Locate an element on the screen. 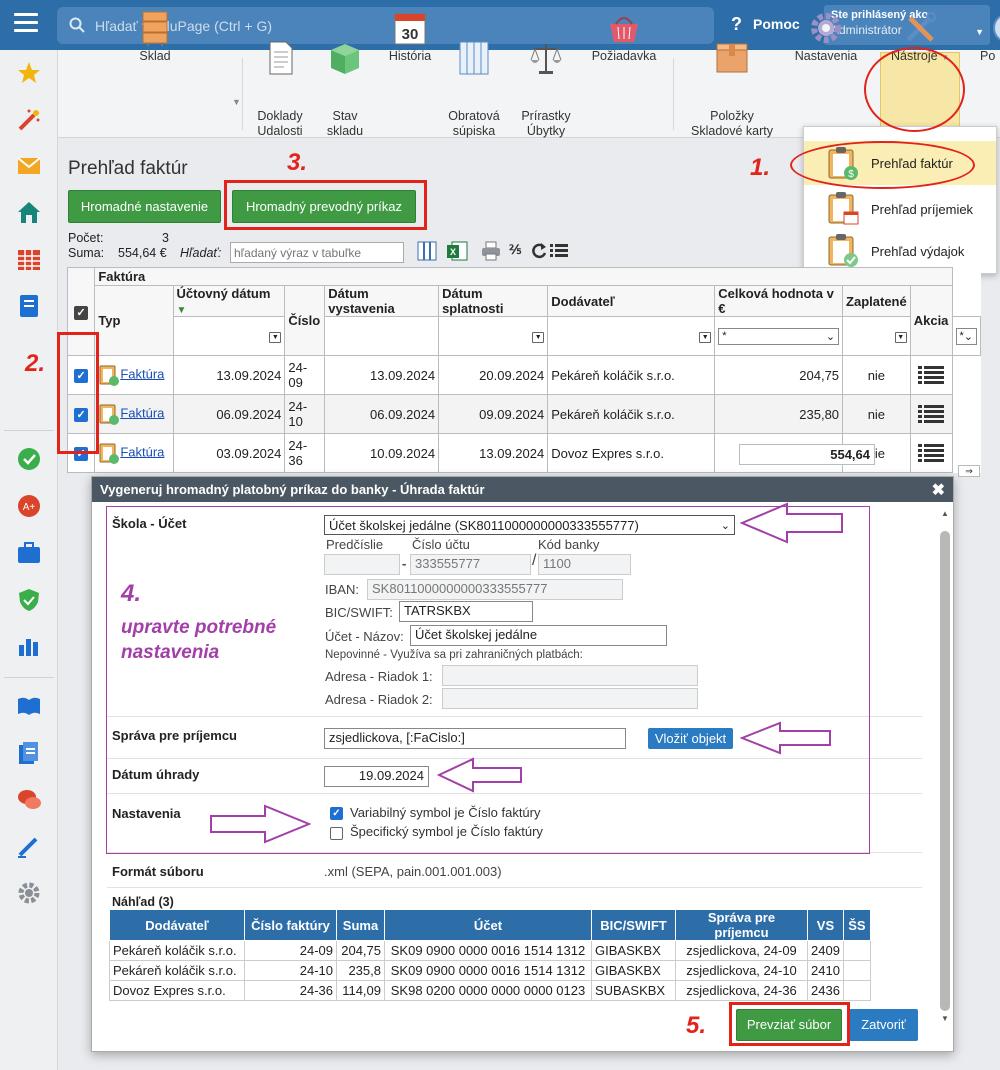 This screenshot has height=1070, width=1000. toolbar-sklad: Sklad is located at coordinates (155, 35).